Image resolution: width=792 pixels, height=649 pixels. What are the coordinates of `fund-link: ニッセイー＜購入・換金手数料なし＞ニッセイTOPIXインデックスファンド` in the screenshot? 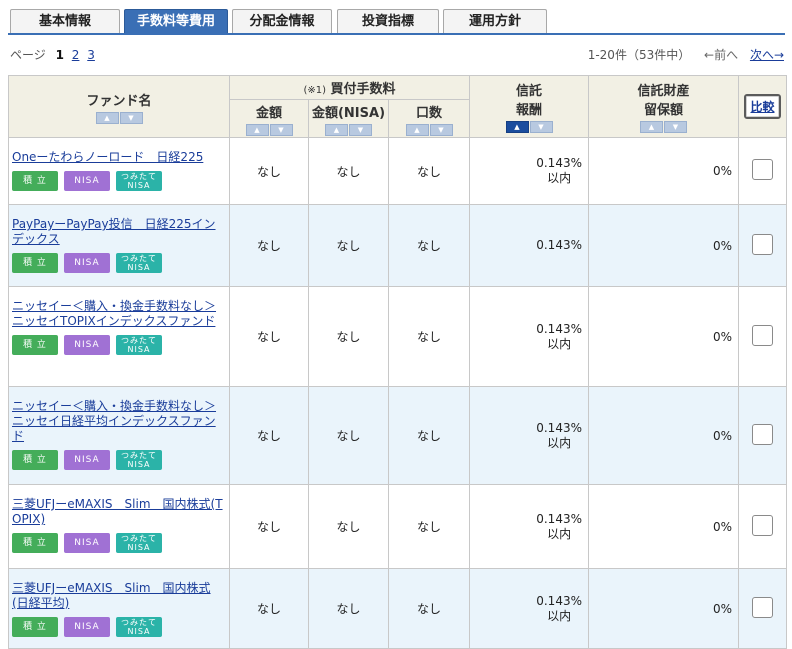 It's located at (119, 314).